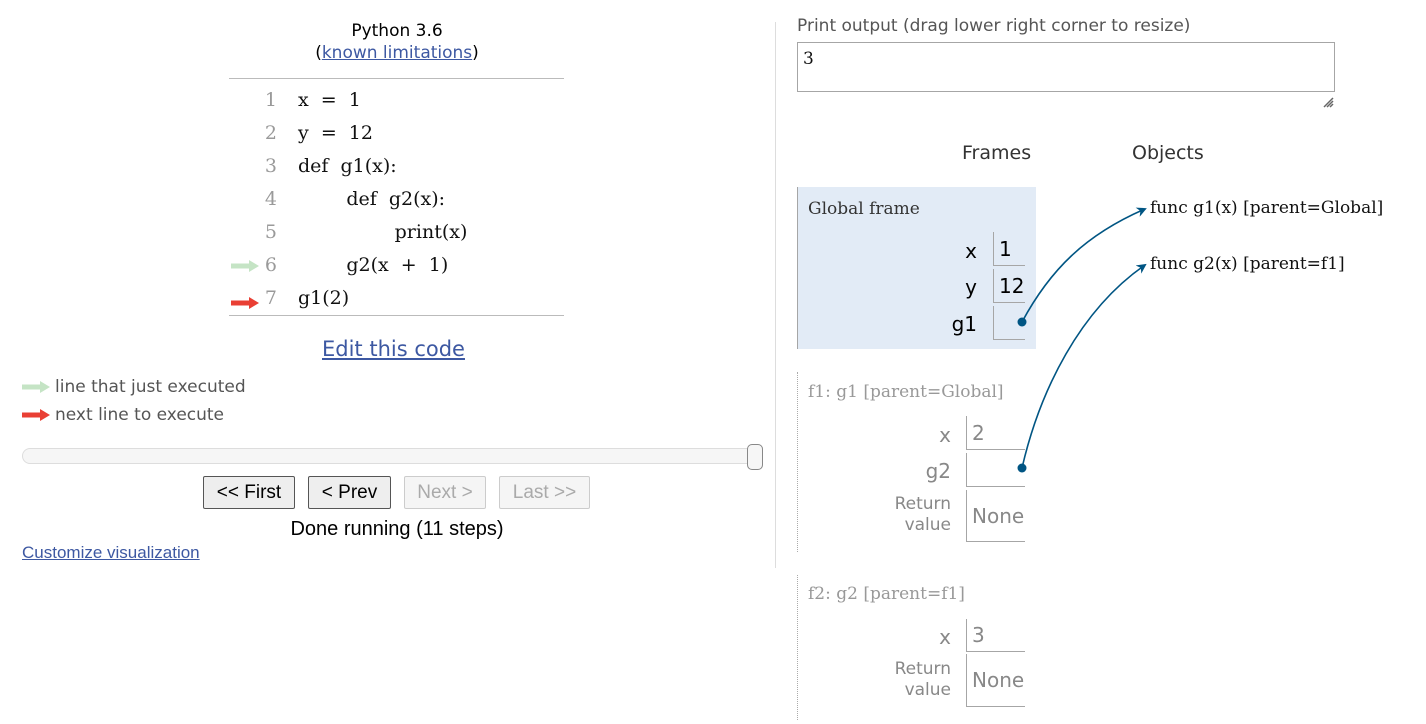 This screenshot has height=724, width=1426. I want to click on language-header: Python 3.6 (known limitations), so click(397, 42).